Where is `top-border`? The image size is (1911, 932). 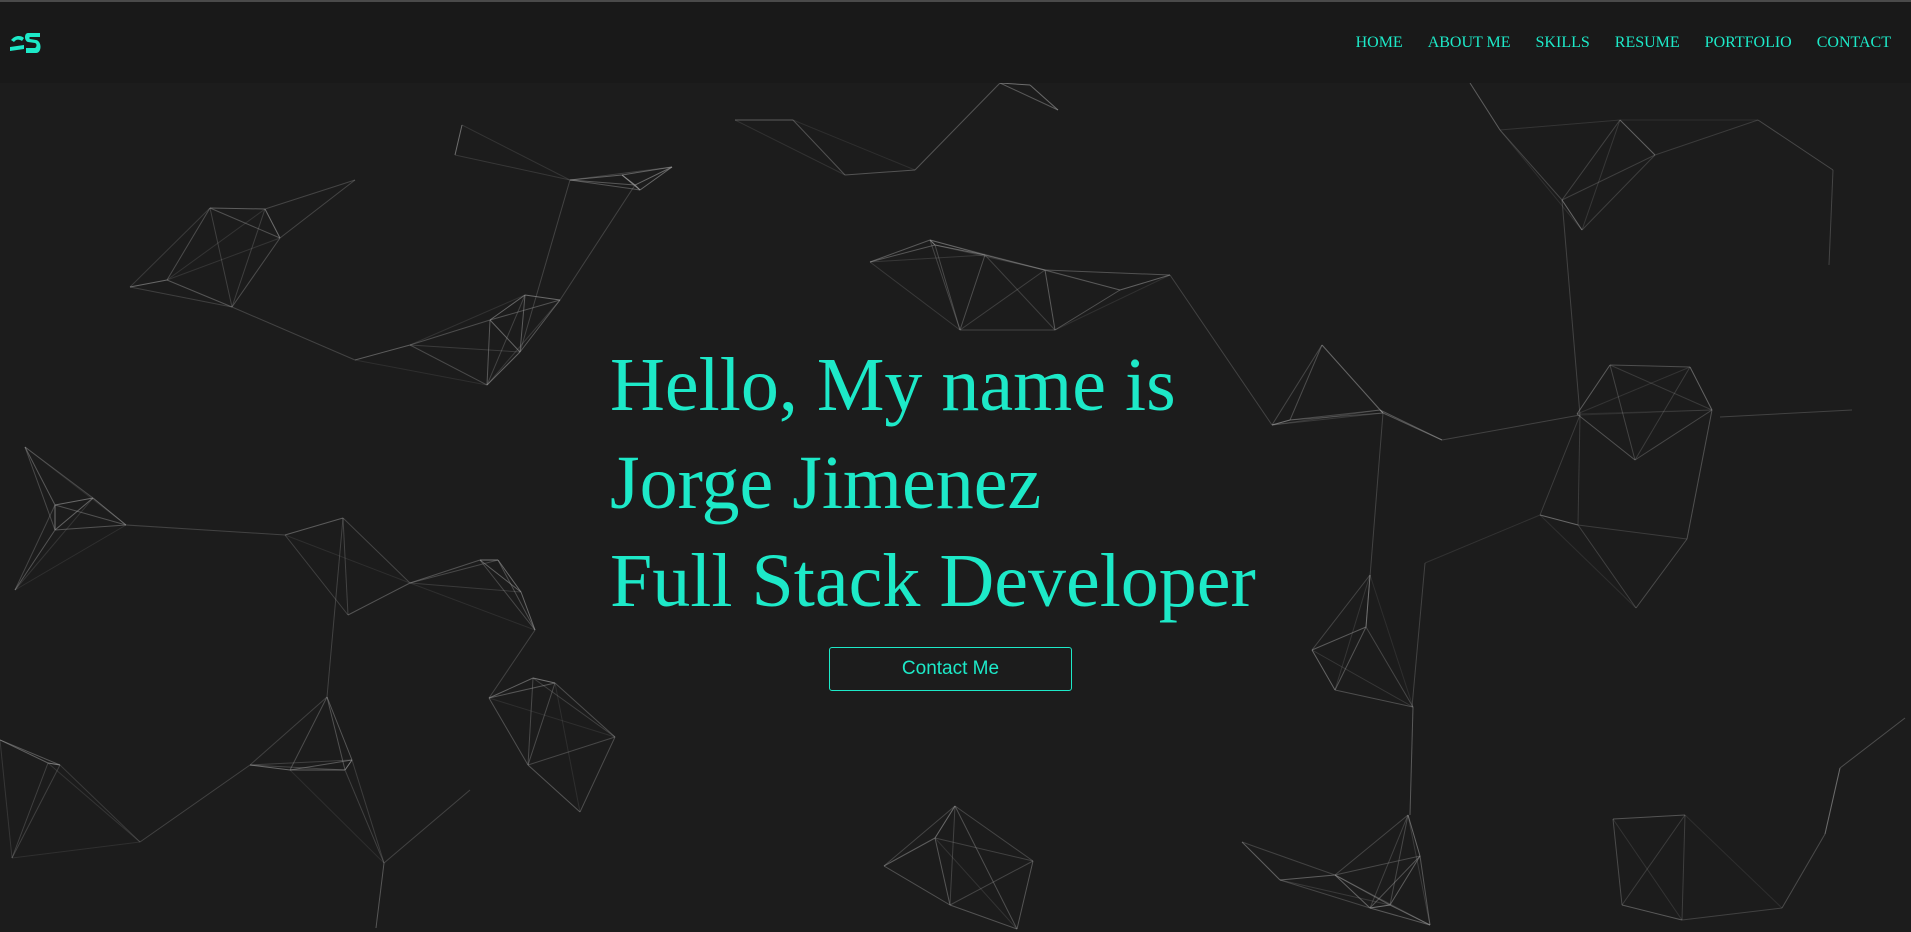
top-border is located at coordinates (955, 1).